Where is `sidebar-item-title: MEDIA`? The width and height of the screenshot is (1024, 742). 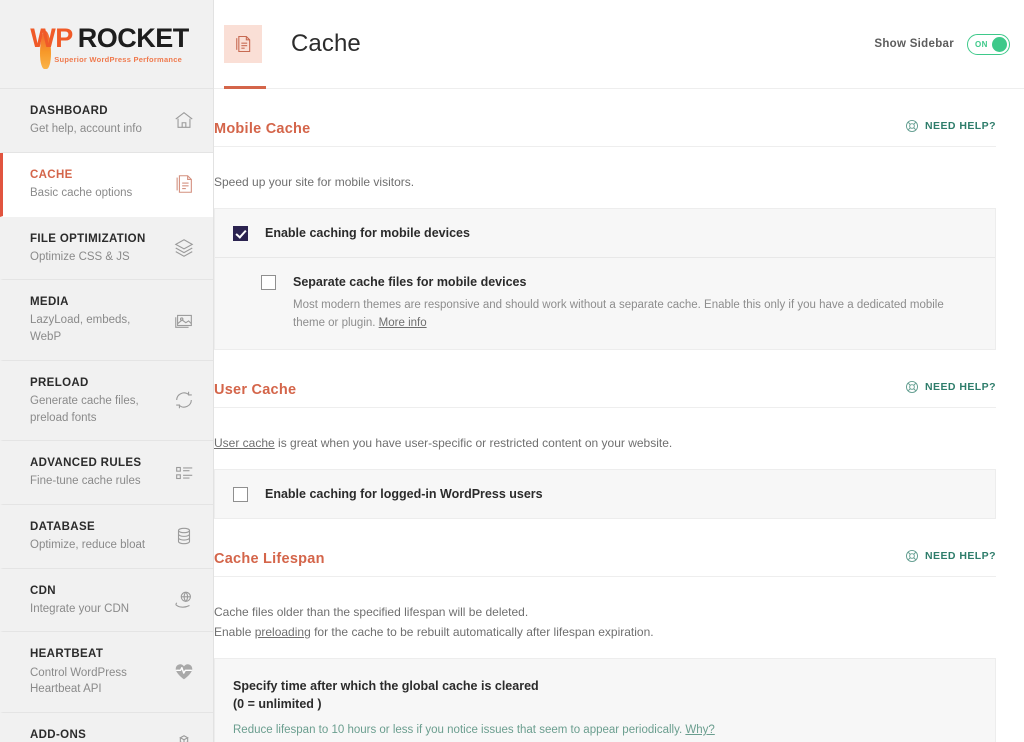
sidebar-item-title: MEDIA is located at coordinates (49, 302).